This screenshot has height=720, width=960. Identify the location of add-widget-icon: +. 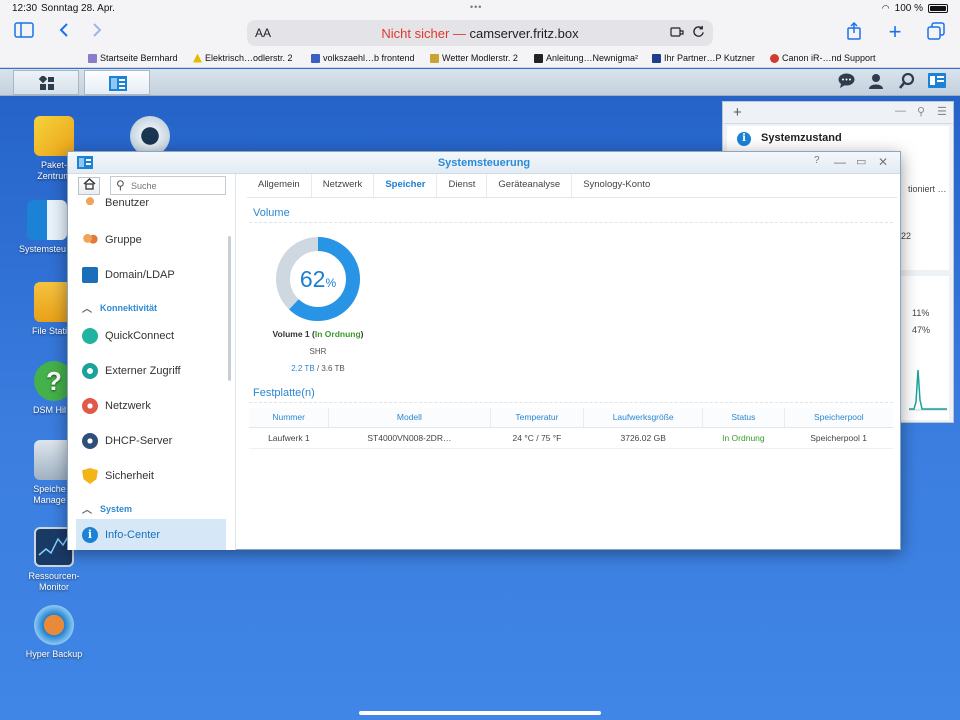
(737, 112).